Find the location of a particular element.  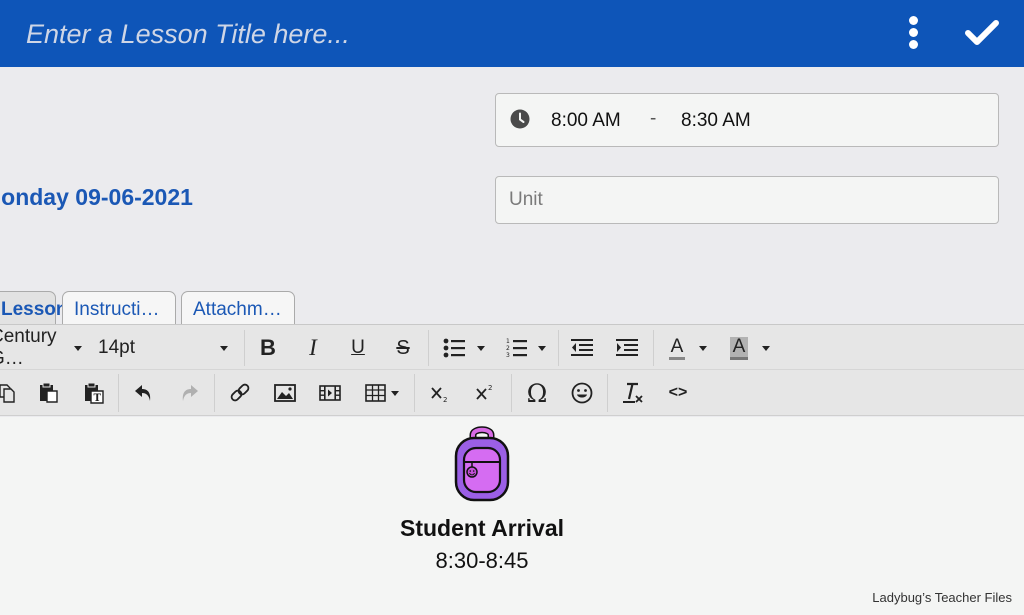

bold-button: B is located at coordinates (268, 348).